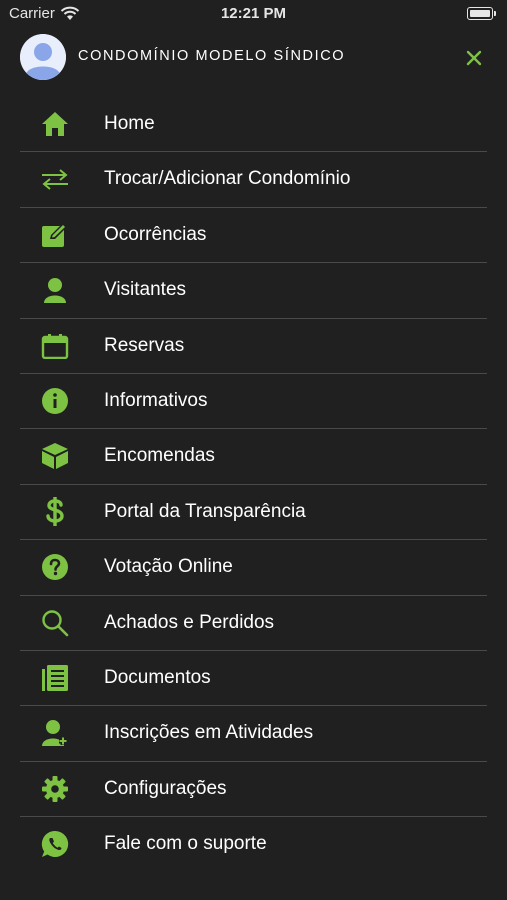 The image size is (507, 900). I want to click on status-time: 12:21 PM, so click(253, 13).